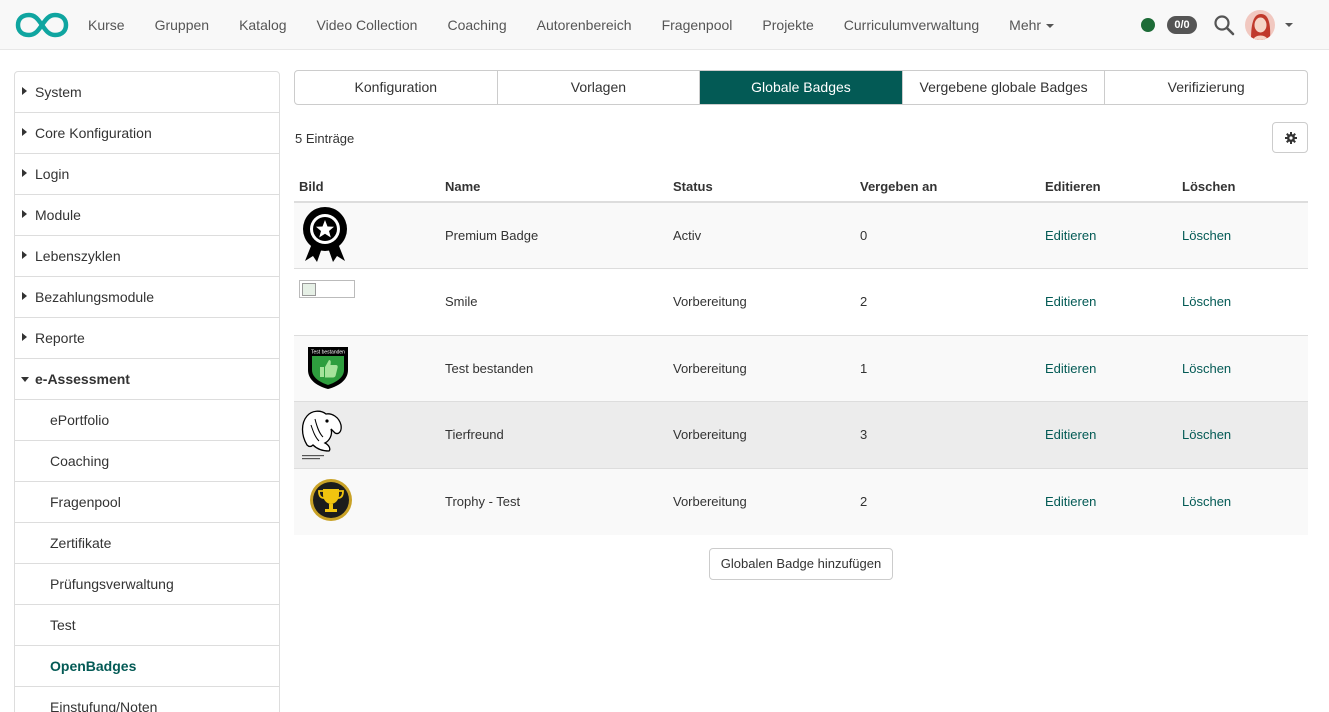  I want to click on tab-globale-badges: Globale Badges, so click(800, 87).